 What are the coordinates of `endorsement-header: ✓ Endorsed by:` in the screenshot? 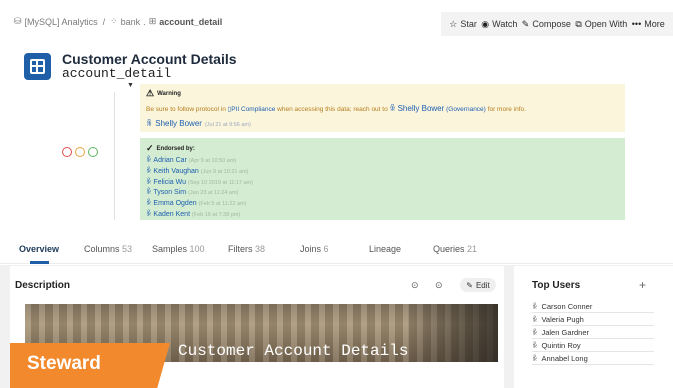 It's located at (382, 148).